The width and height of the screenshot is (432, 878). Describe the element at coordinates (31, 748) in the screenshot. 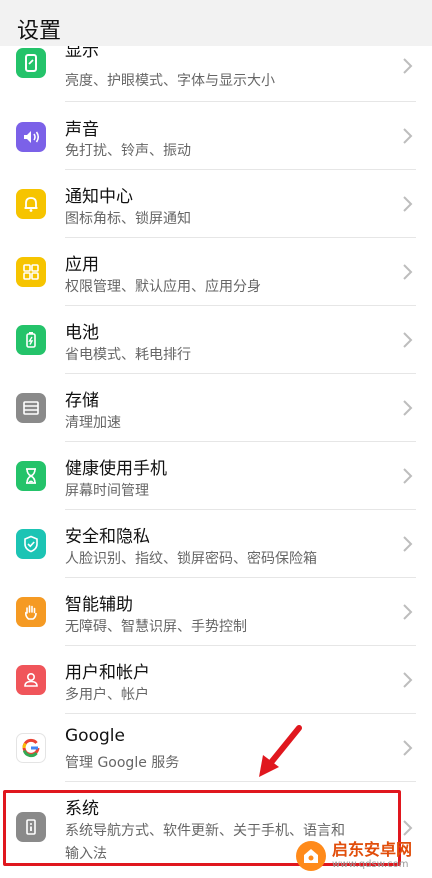

I see `google-icon` at that location.